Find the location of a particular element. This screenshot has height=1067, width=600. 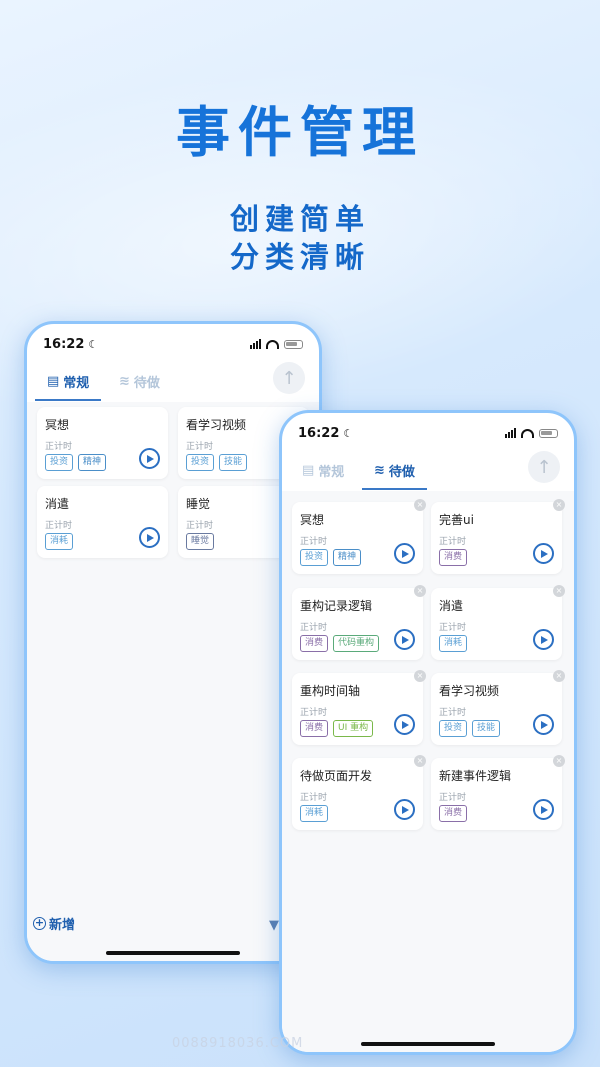

event-card: 消遣 正计时 消耗 is located at coordinates (102, 522).